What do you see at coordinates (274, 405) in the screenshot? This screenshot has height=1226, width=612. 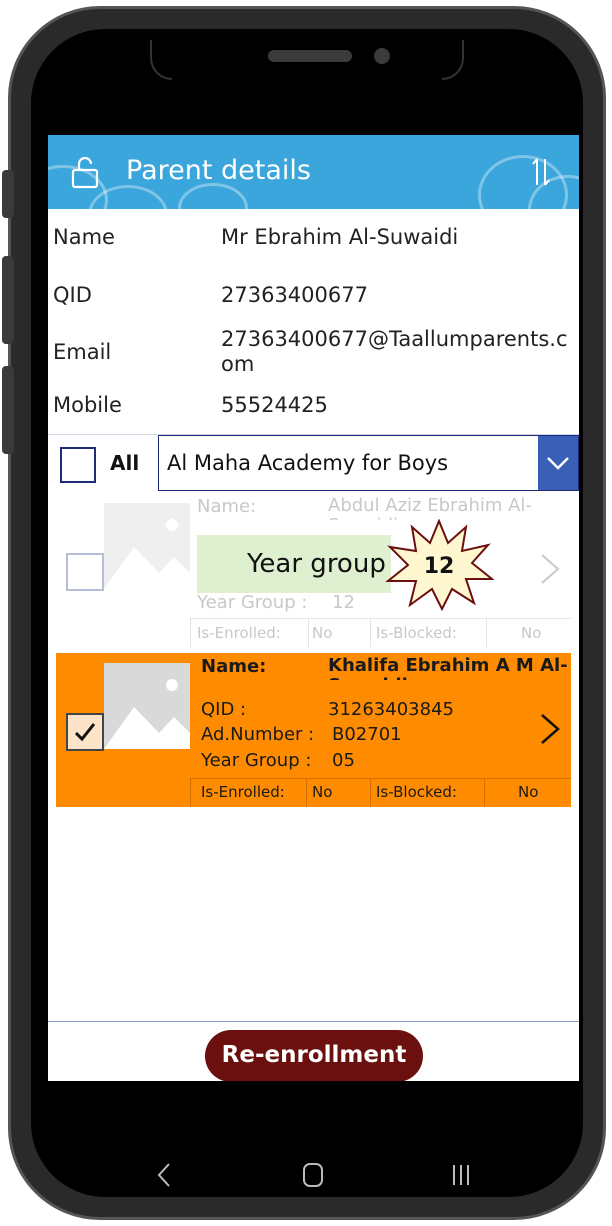 I see `mobile-value: 55524425` at bounding box center [274, 405].